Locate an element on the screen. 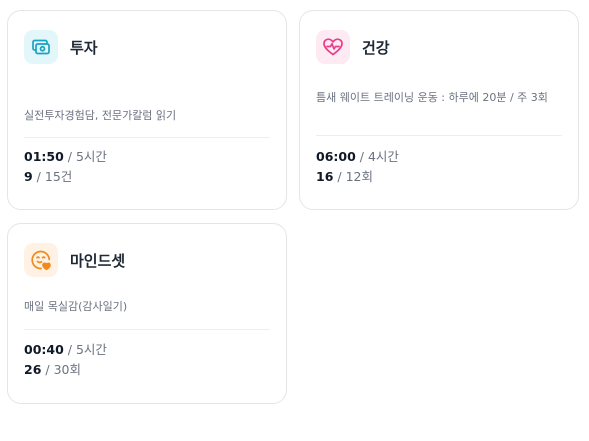 This screenshot has width=589, height=441. count-current: 9 is located at coordinates (28, 176).